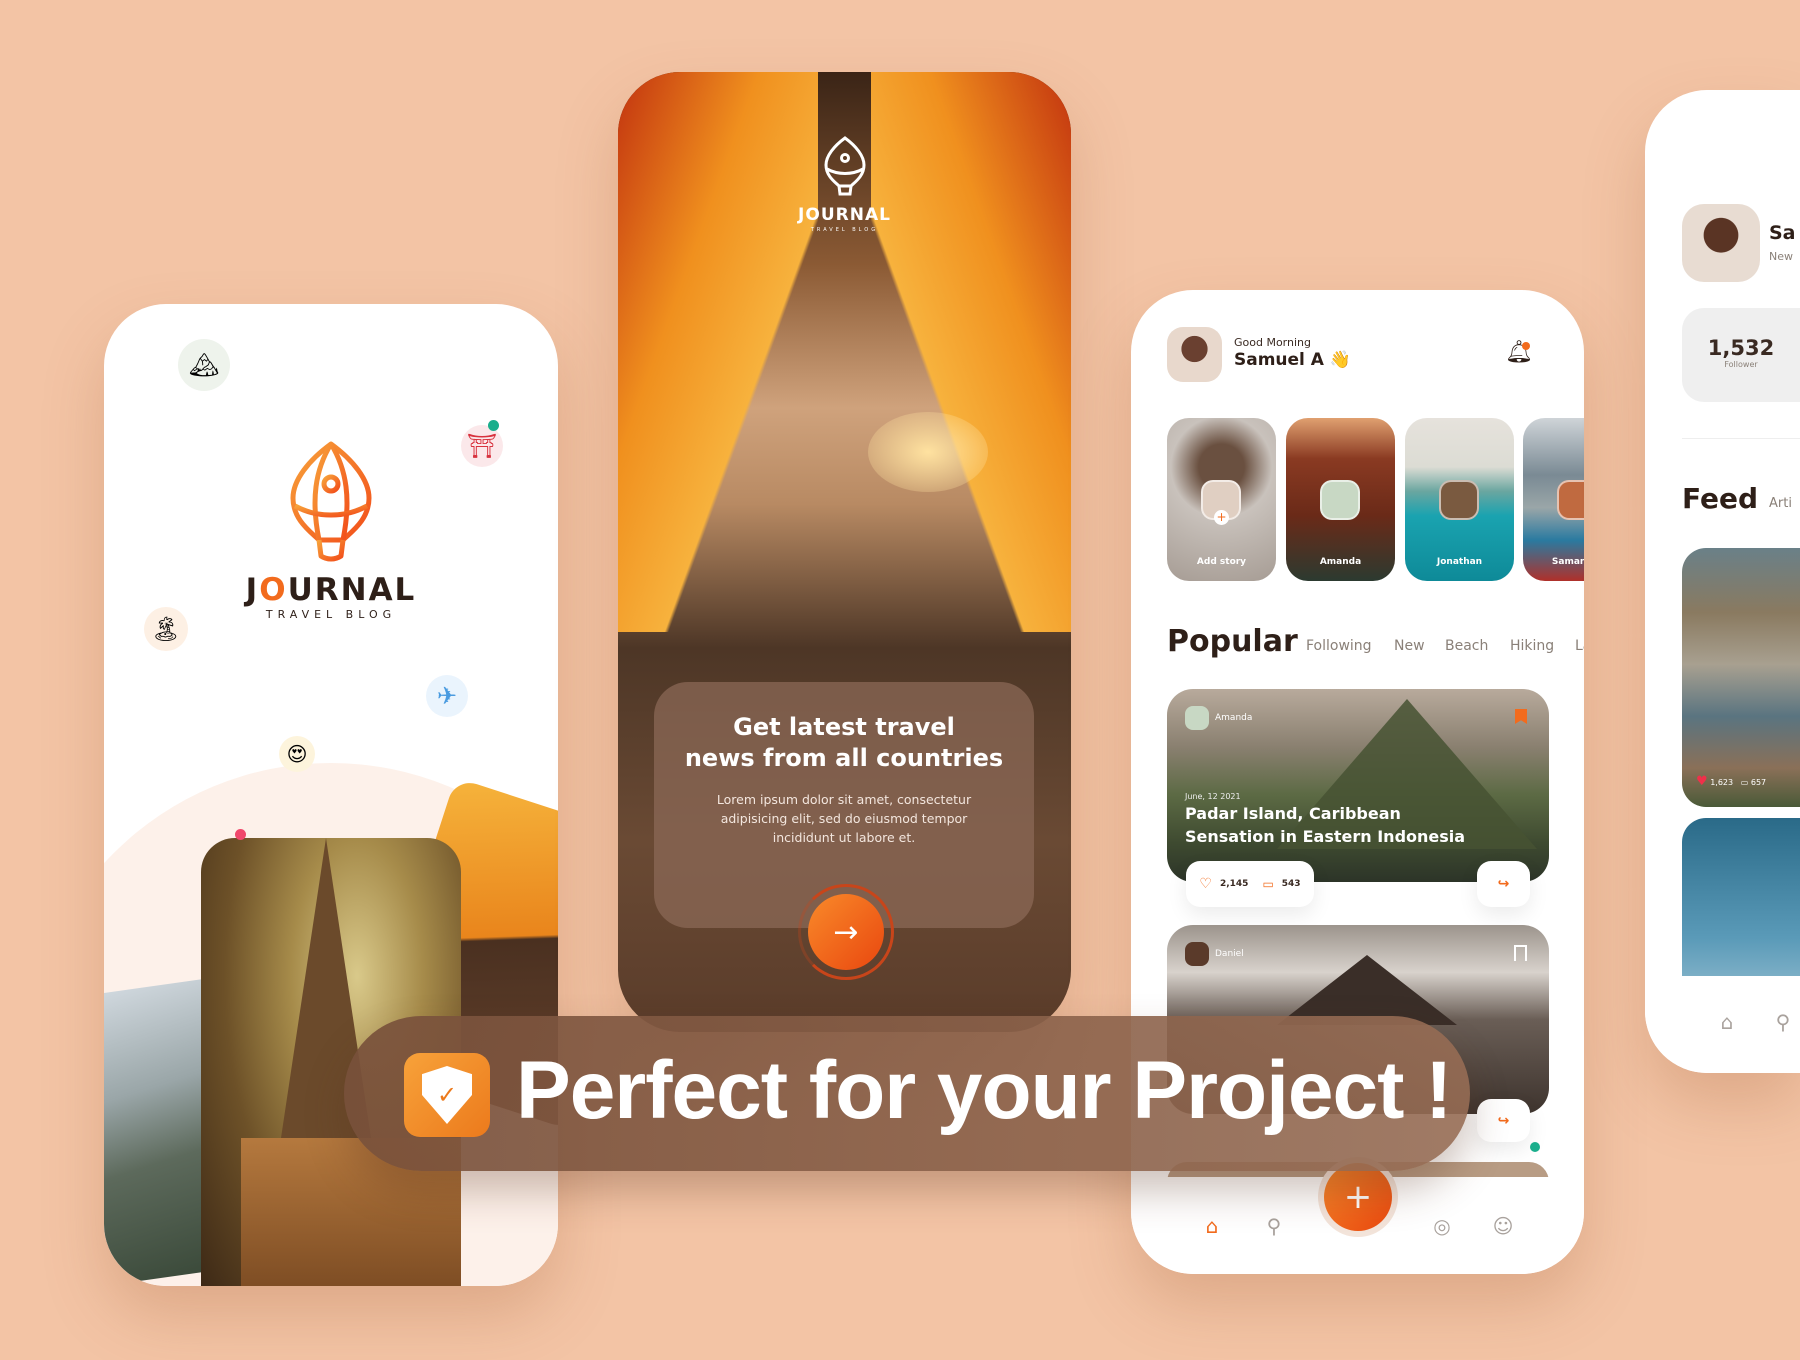  What do you see at coordinates (447, 696) in the screenshot?
I see `plane-emoji-icon: ✈` at bounding box center [447, 696].